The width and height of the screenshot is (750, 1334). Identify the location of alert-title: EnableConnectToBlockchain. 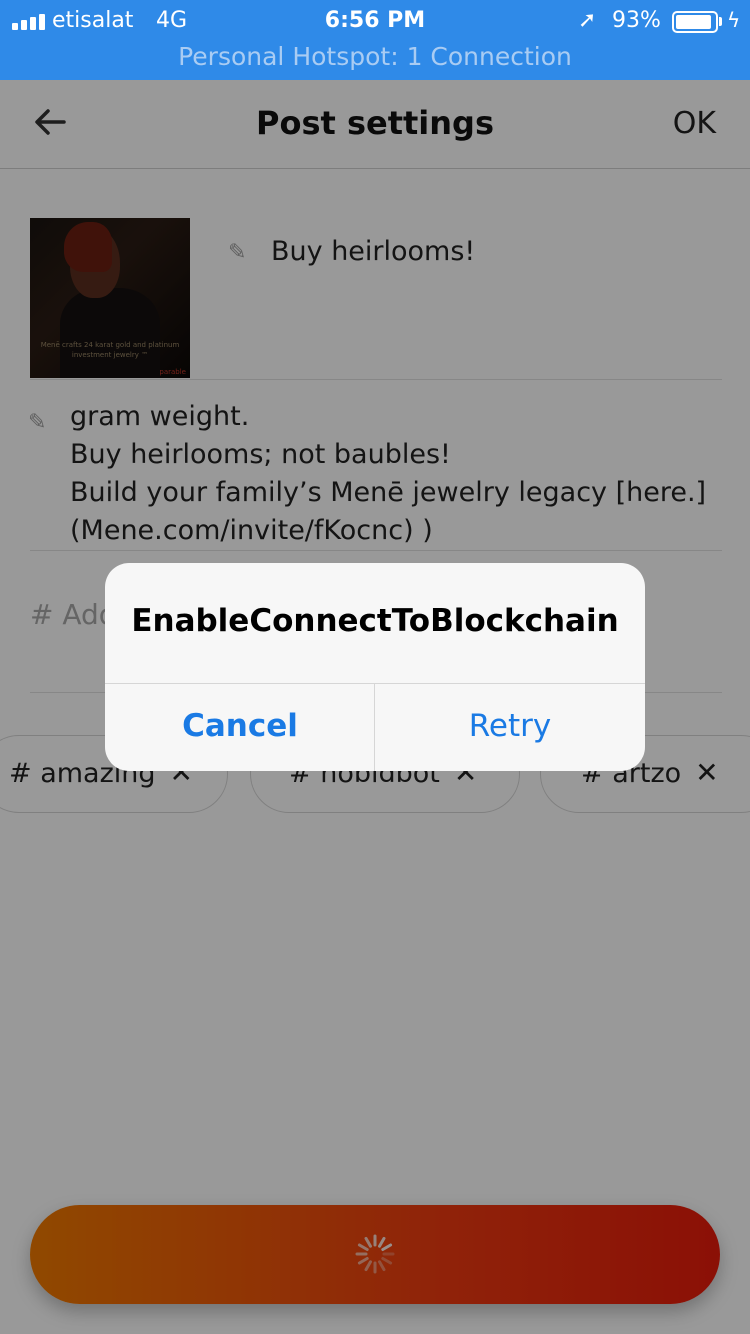
(375, 621).